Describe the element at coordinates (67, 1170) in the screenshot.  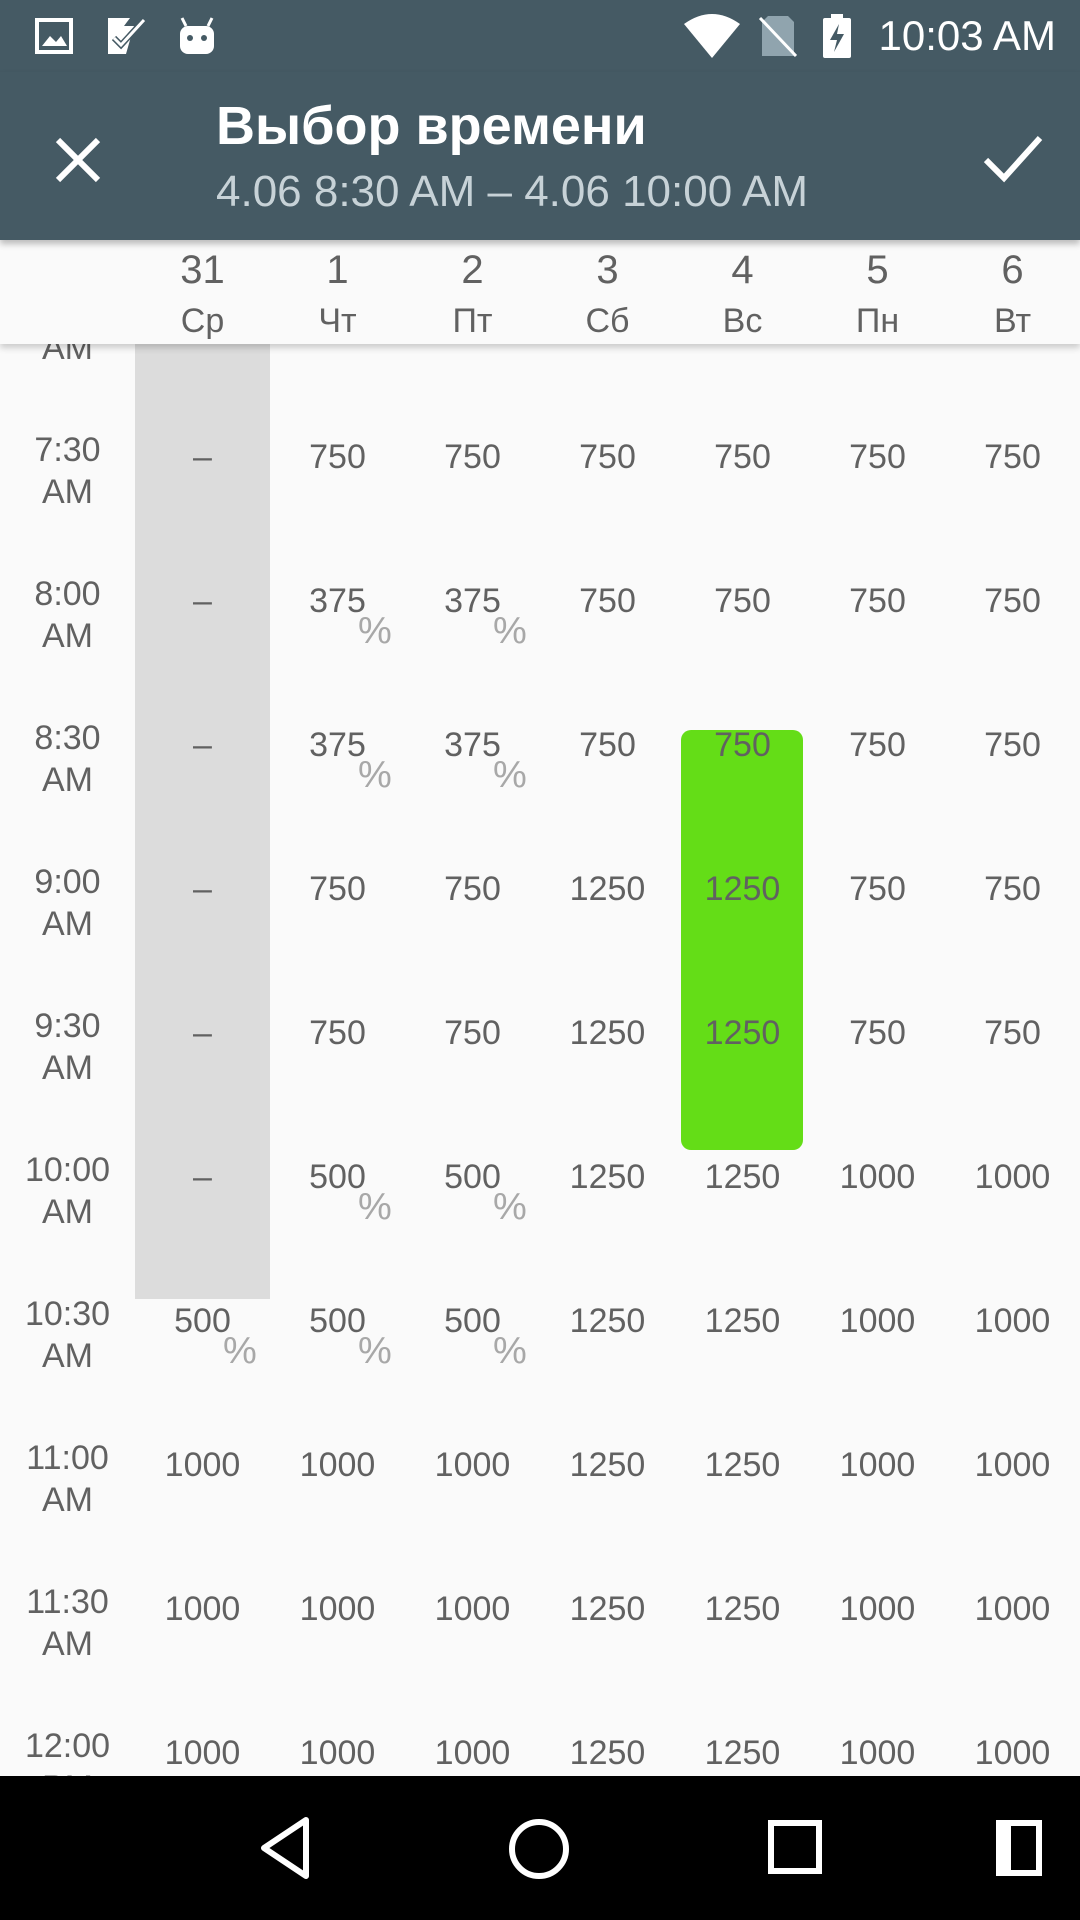
I see `time-label-hour: 10:00` at that location.